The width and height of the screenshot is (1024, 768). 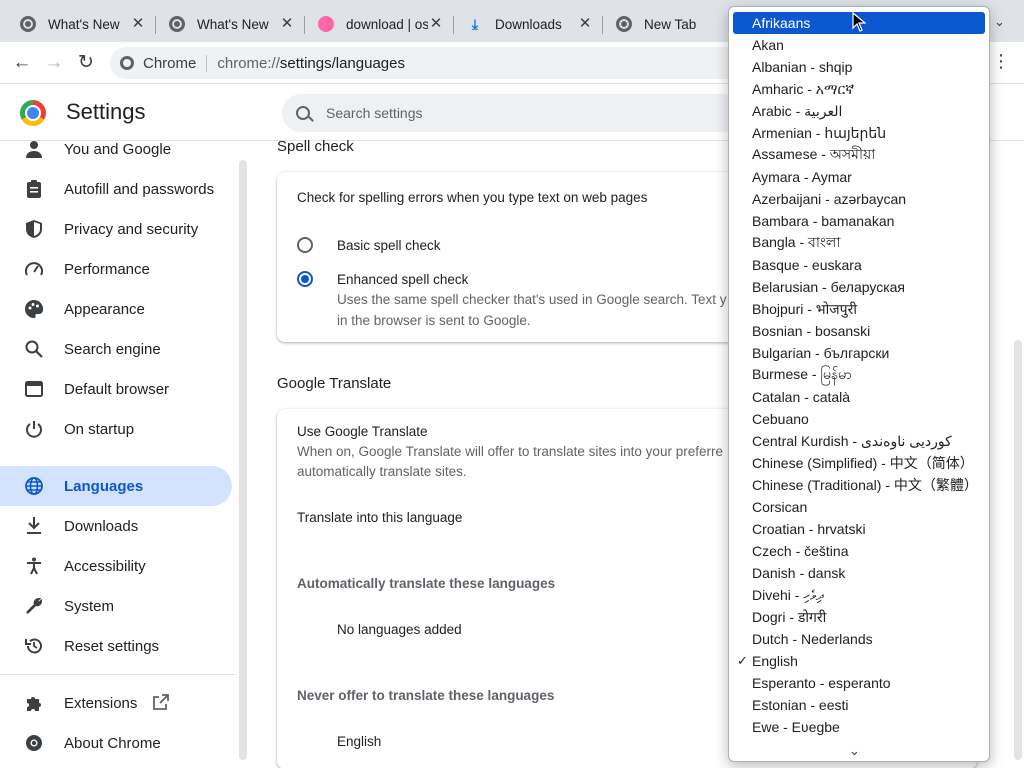 I want to click on sidebar-item-reset: Reset settings, so click(x=116, y=646).